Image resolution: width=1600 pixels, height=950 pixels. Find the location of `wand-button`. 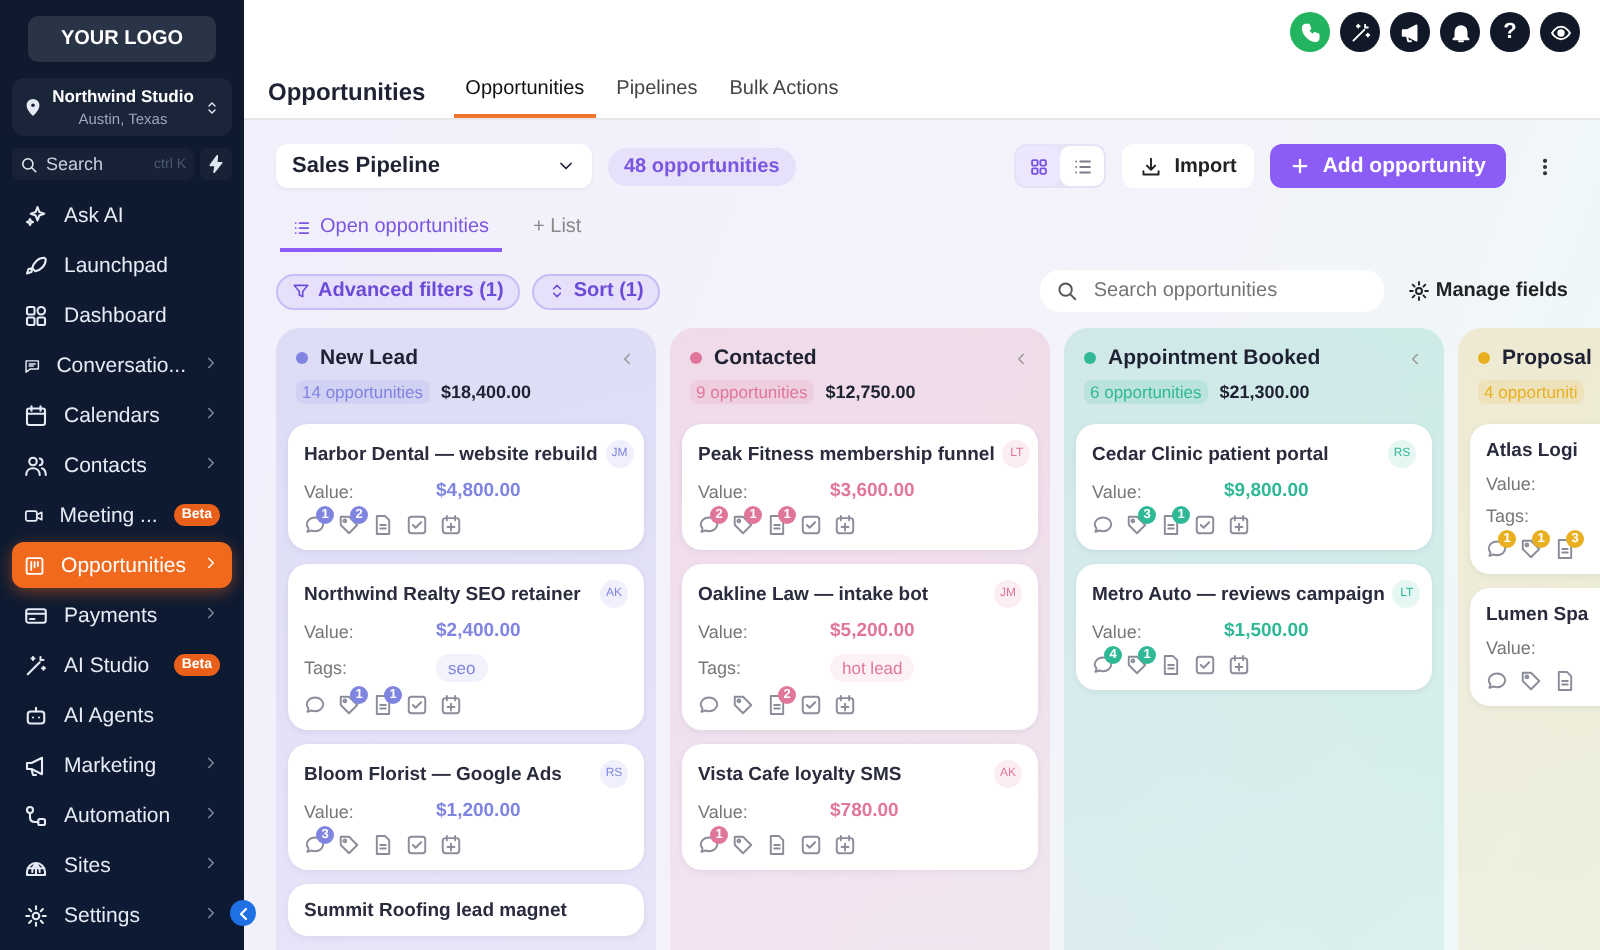

wand-button is located at coordinates (1360, 32).